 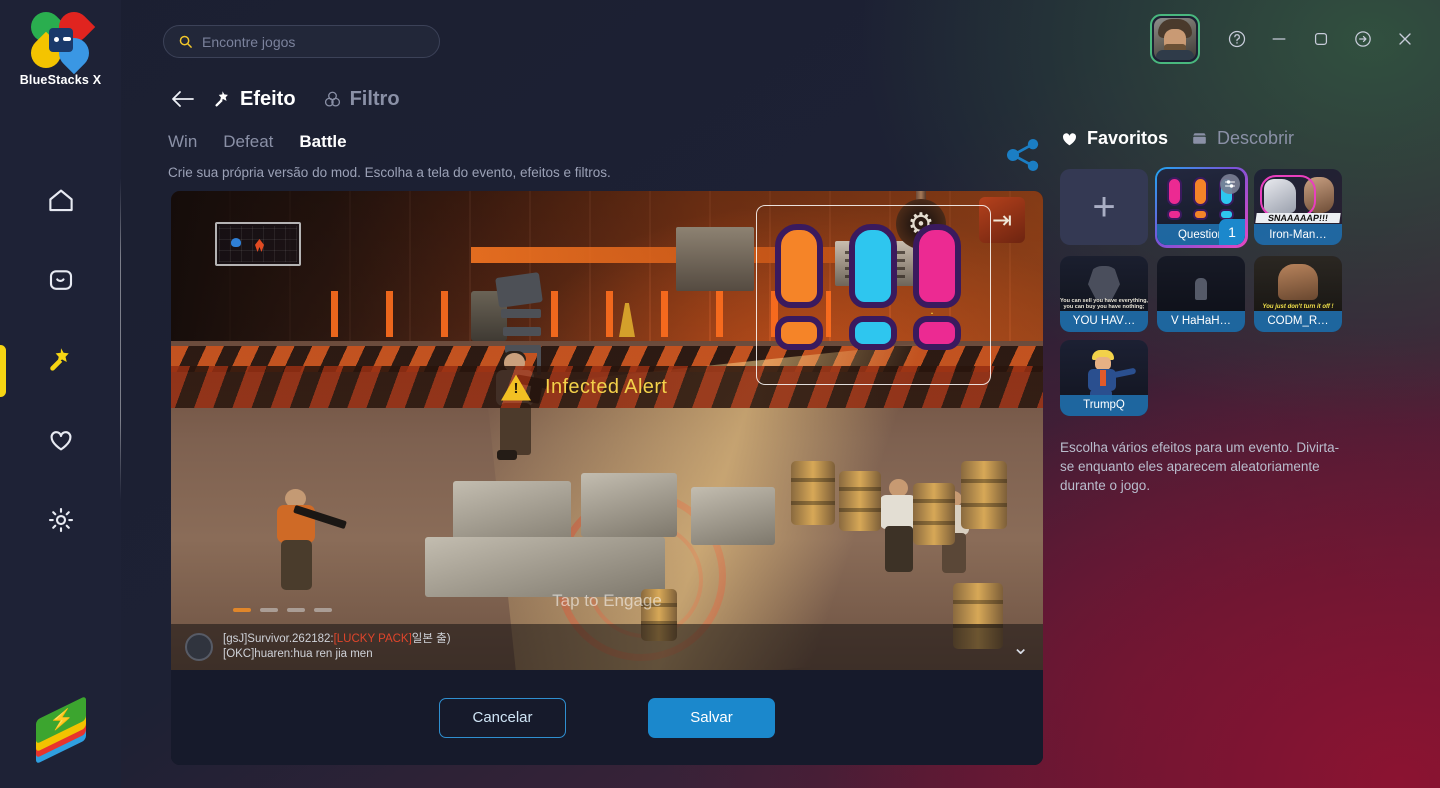 I want to click on plus-icon: +, so click(x=1104, y=207).